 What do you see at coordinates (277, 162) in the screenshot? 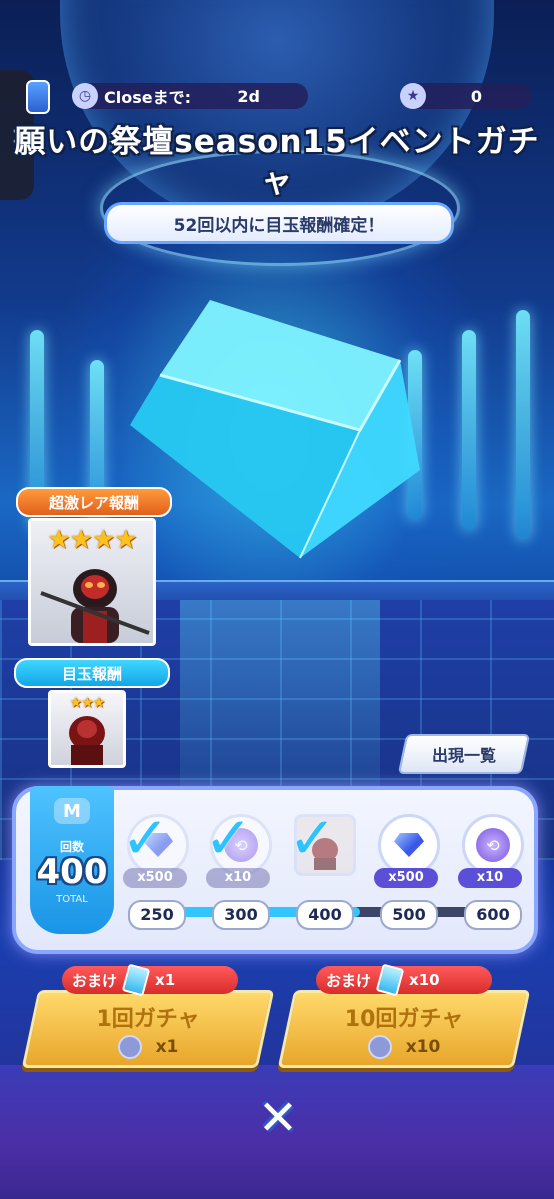
I see `gacha-title: 願いの祭壇season15イベントガチャ` at bounding box center [277, 162].